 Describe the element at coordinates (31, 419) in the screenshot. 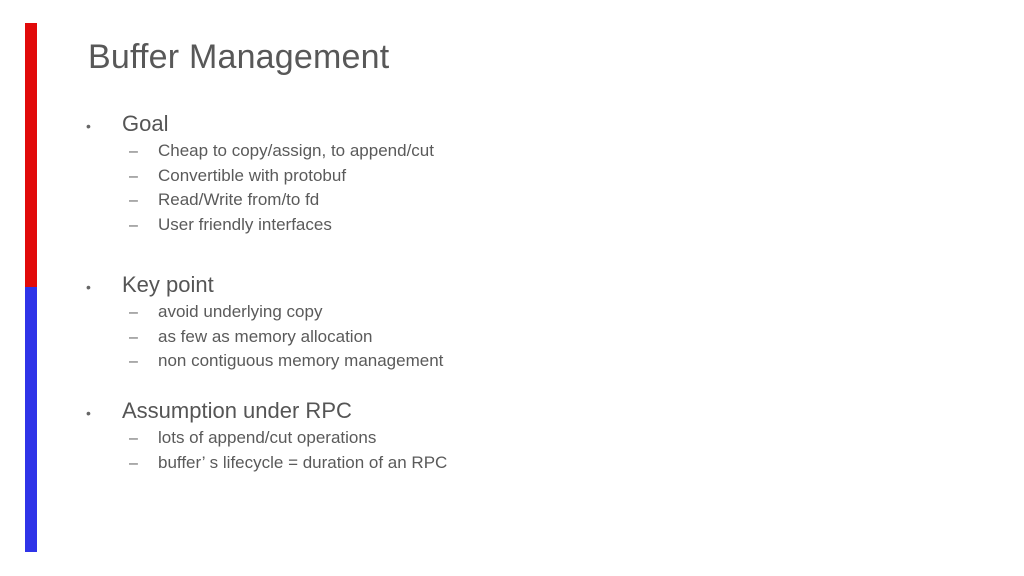

I see `accent-bar-blue` at that location.